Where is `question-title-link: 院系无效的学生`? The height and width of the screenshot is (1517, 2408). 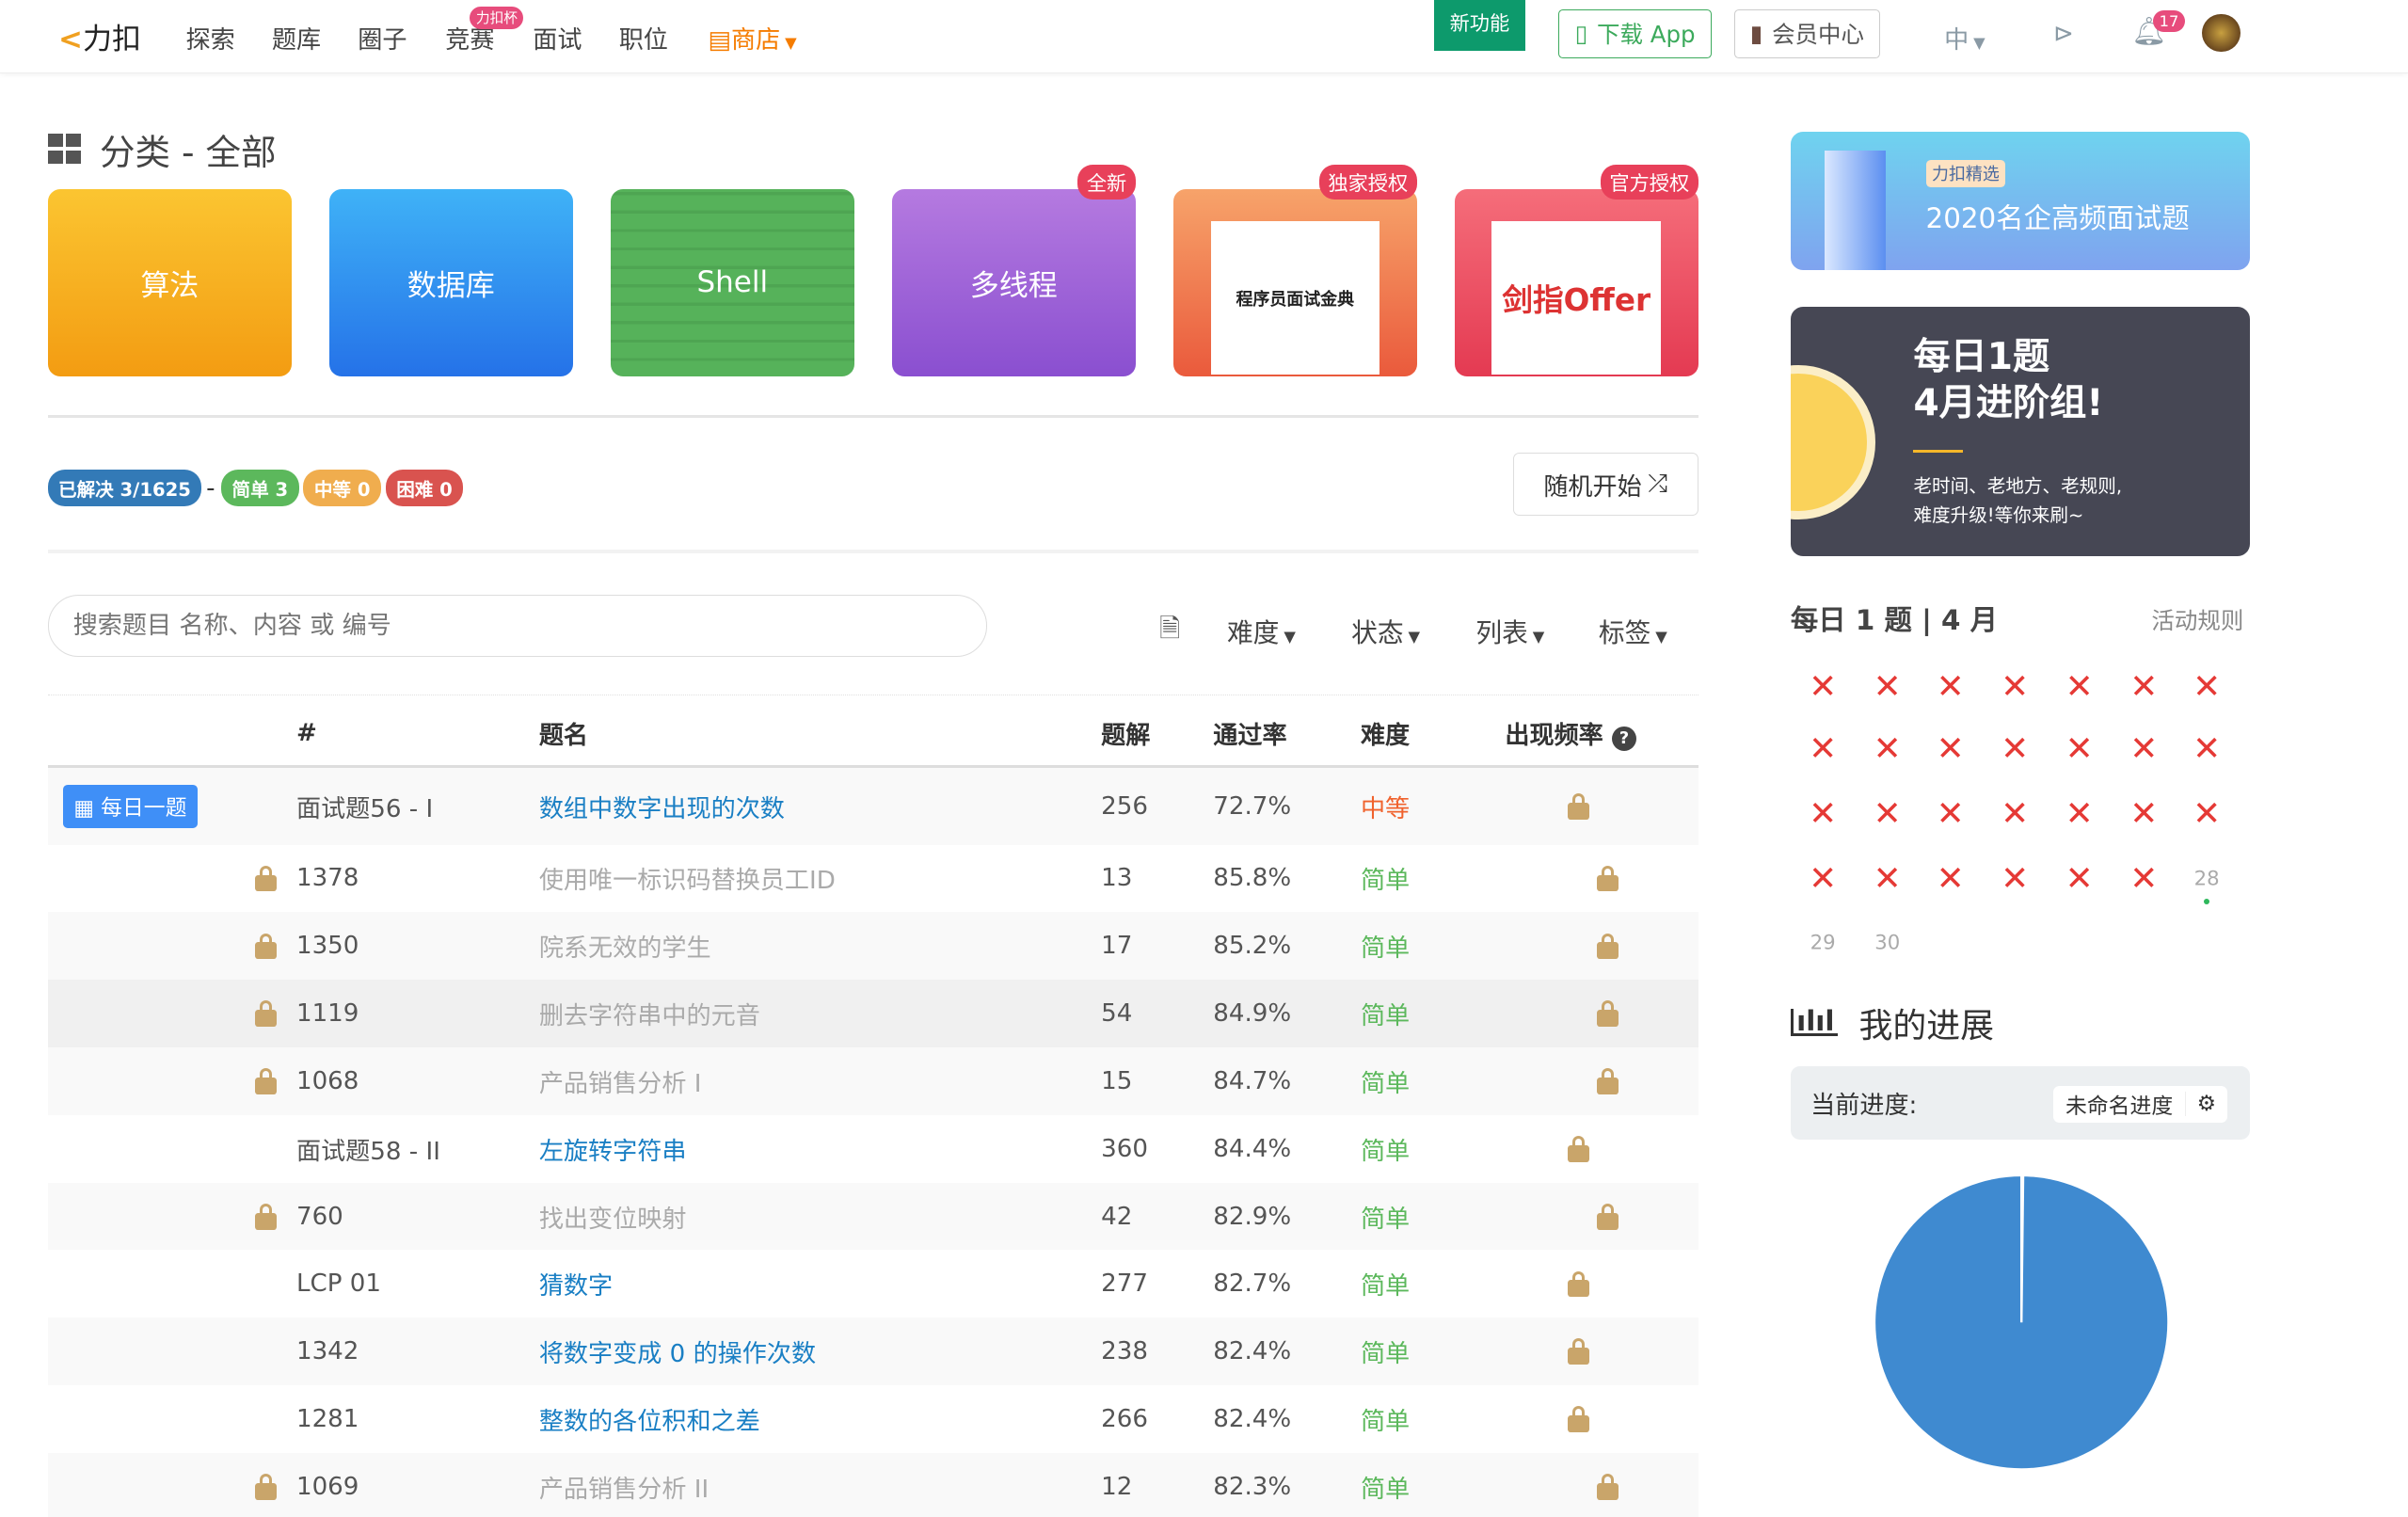
question-title-link: 院系无效的学生 is located at coordinates (625, 946).